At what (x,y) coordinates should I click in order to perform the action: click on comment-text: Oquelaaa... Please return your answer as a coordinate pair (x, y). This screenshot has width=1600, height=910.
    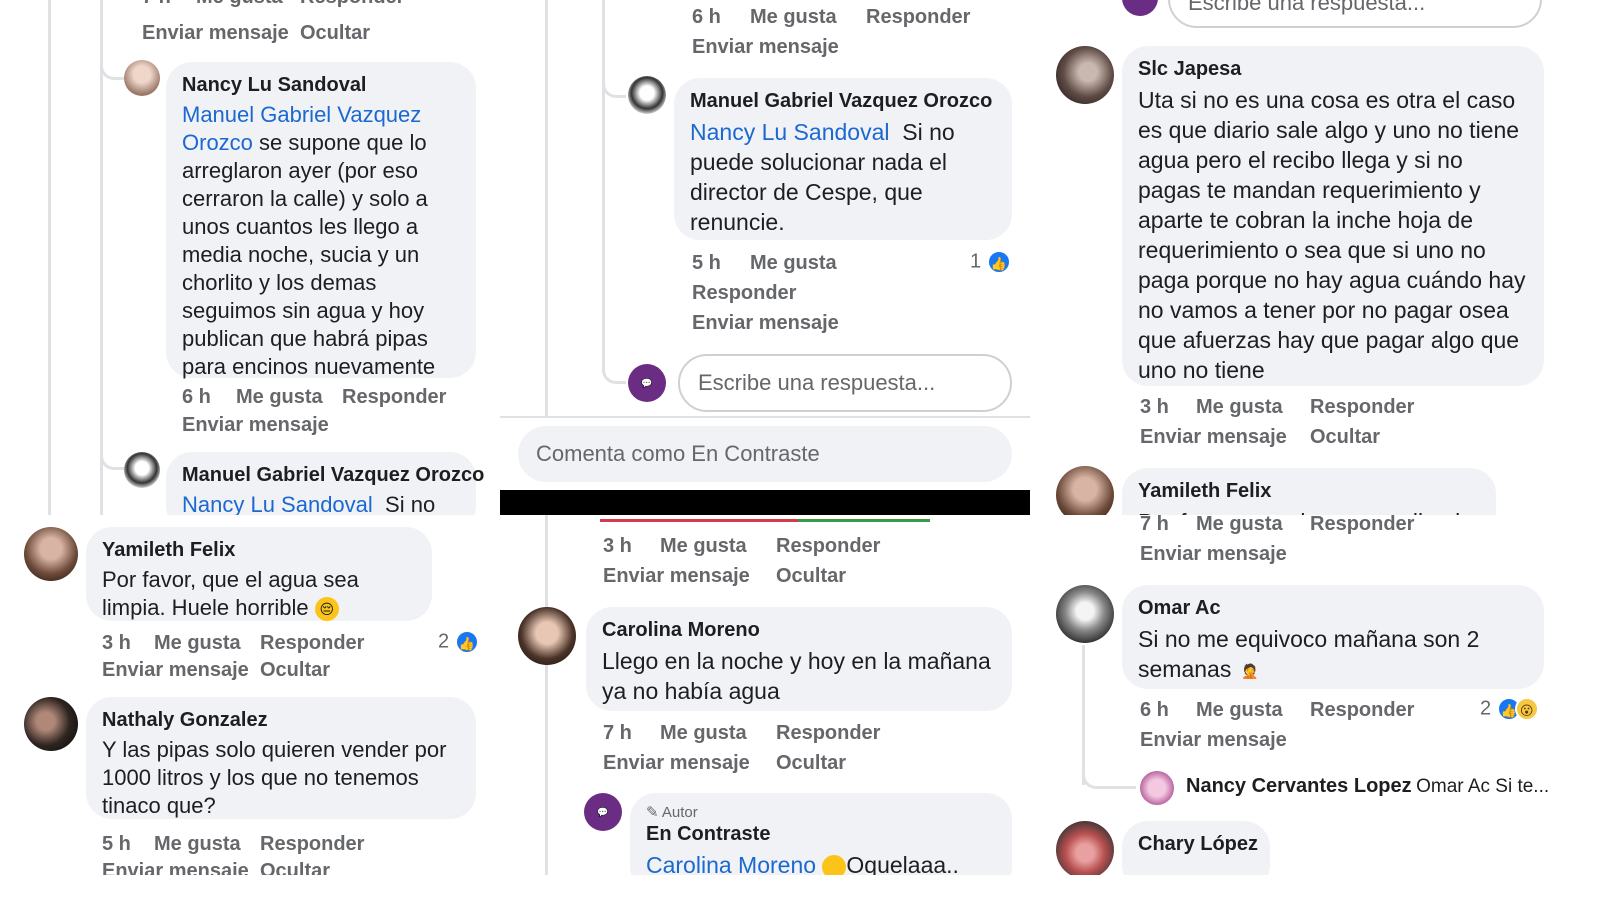
    Looking at the image, I should click on (902, 863).